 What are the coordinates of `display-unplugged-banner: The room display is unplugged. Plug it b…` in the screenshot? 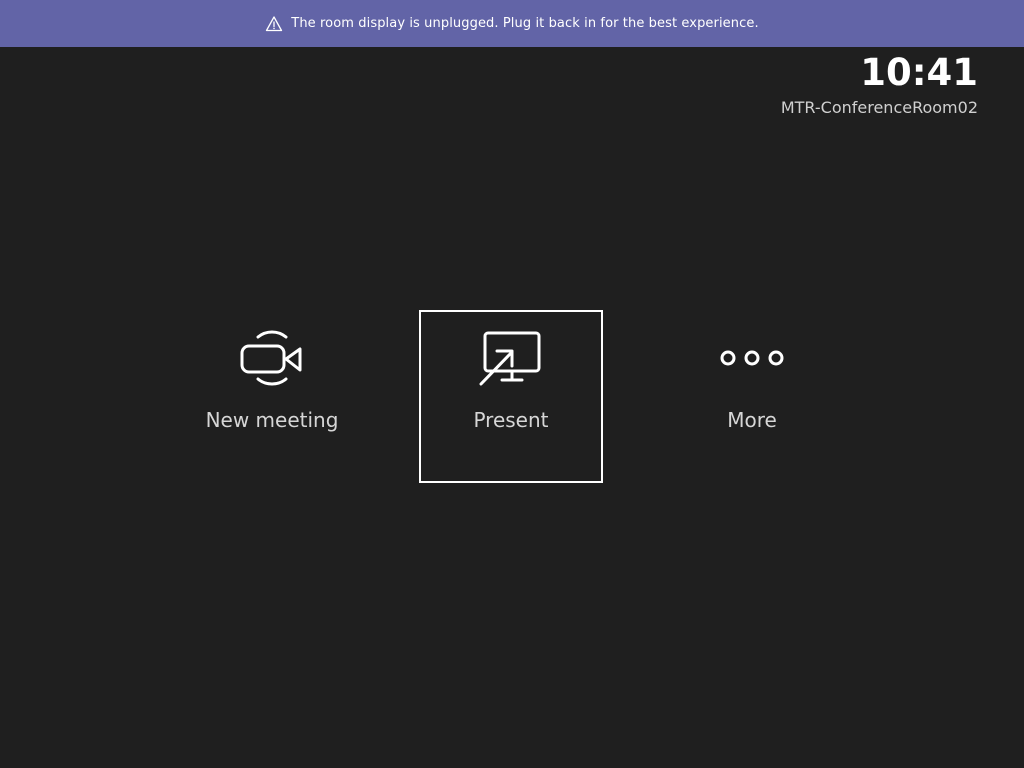 It's located at (512, 23).